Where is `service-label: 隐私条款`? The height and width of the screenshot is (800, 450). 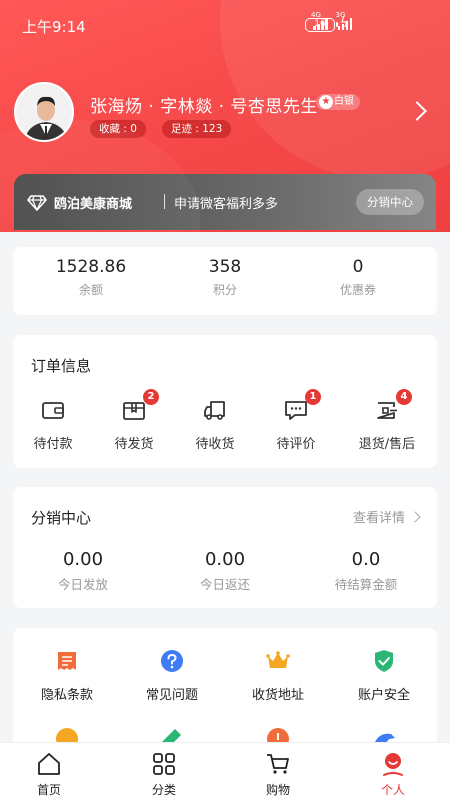 service-label: 隐私条款 is located at coordinates (66, 695).